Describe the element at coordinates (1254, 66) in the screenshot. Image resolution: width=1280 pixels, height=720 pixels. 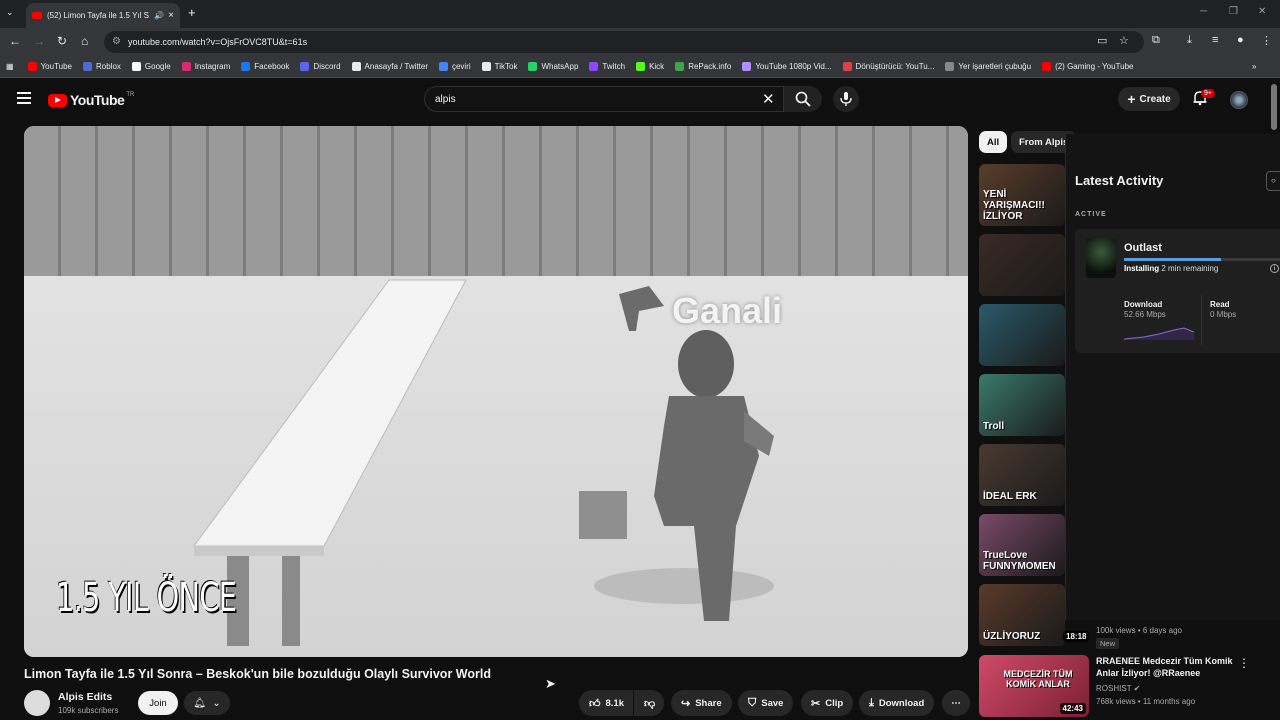
I see `bookmarks-overflow-icon: »` at that location.